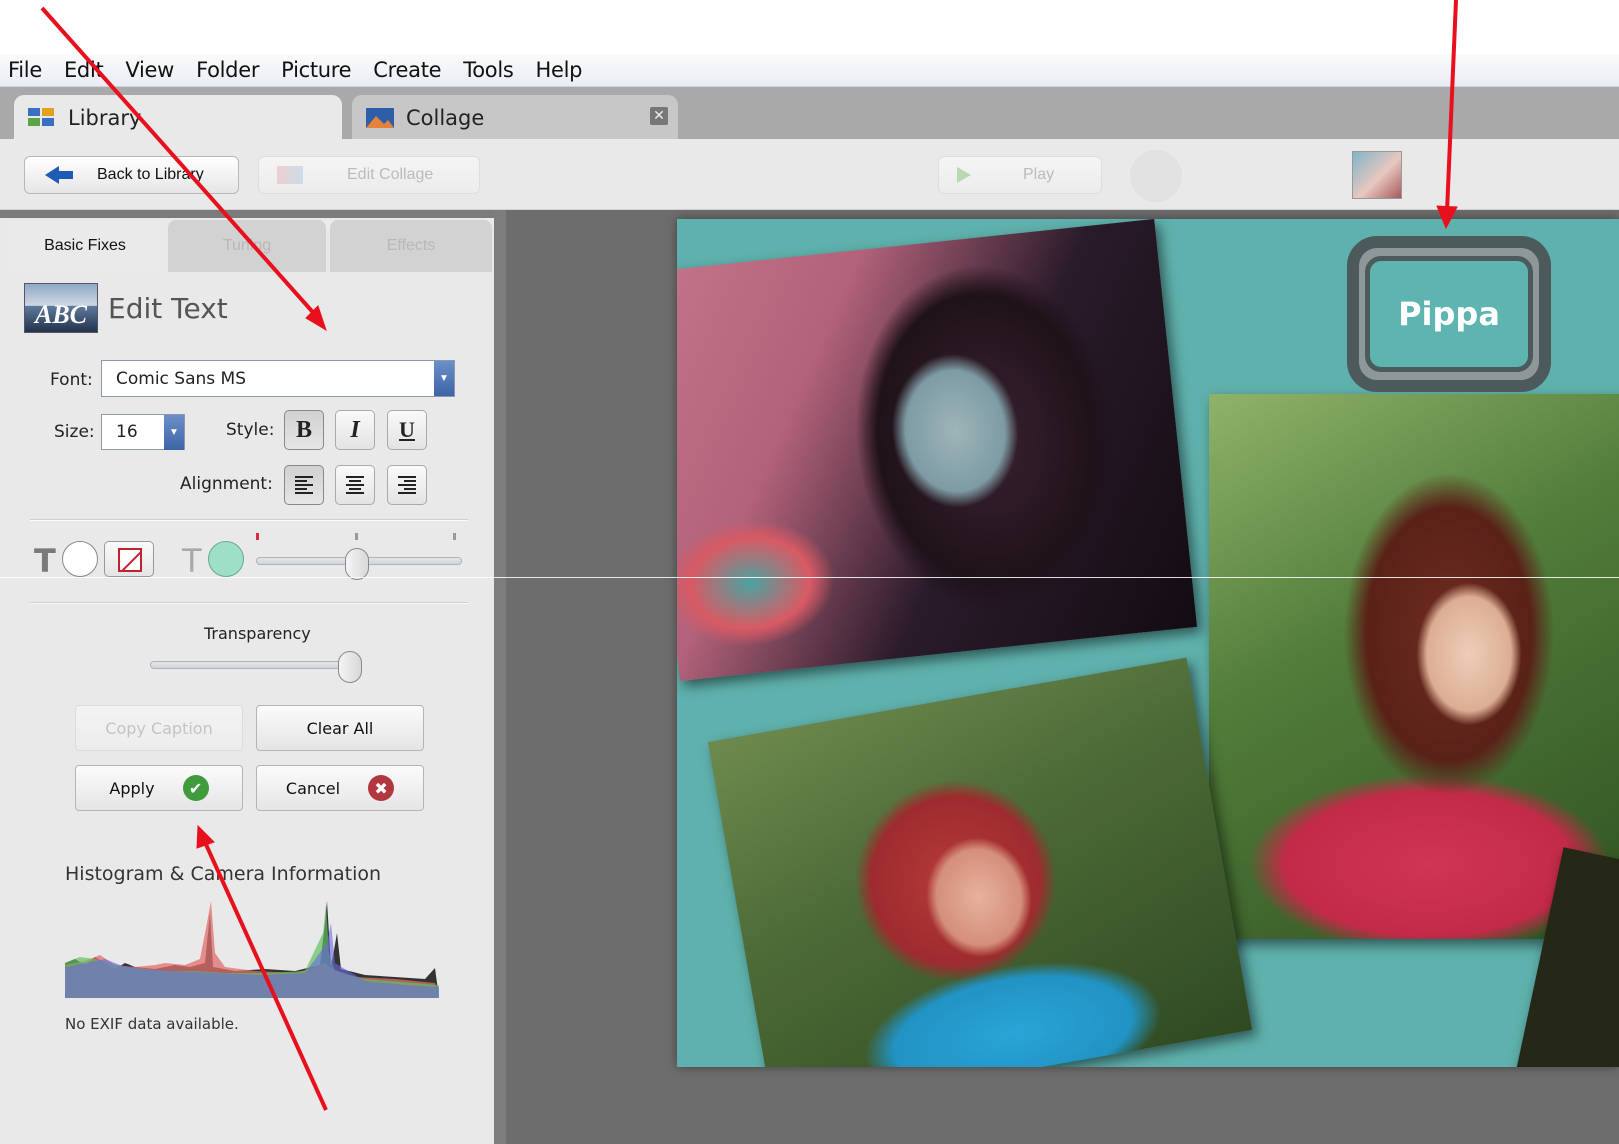  Describe the element at coordinates (290, 175) in the screenshot. I see `edit-collage-icon` at that location.